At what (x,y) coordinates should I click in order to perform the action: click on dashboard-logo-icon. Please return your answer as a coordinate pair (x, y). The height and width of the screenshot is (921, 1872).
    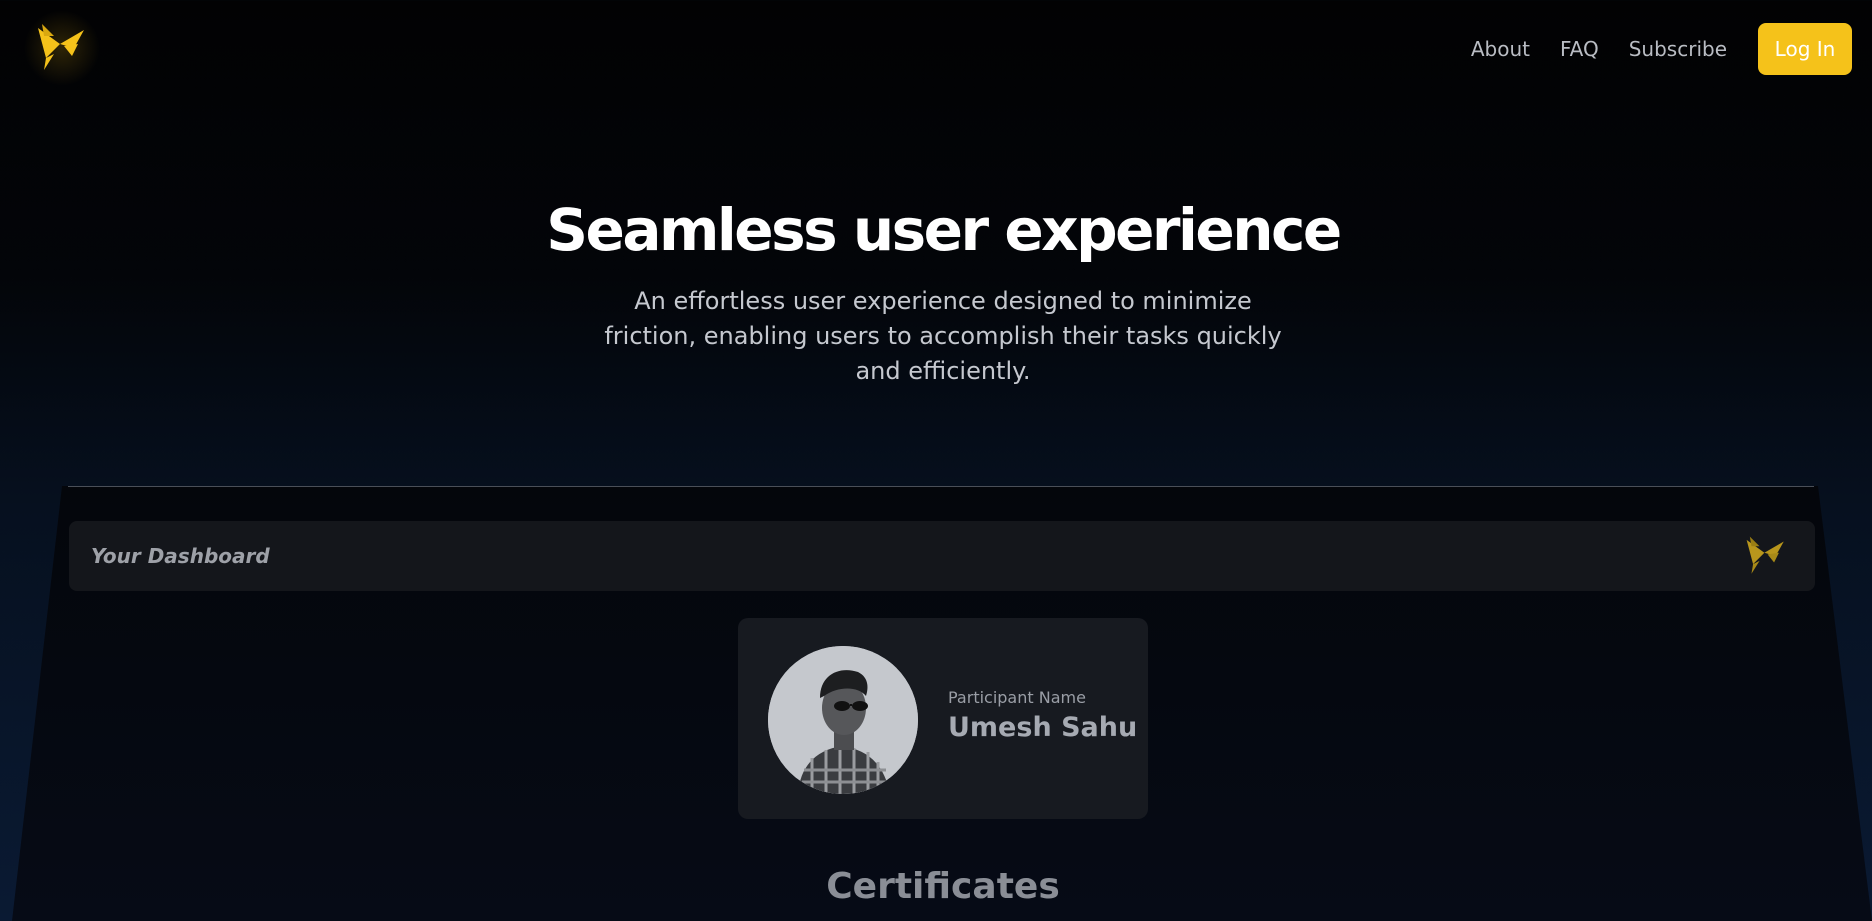
    Looking at the image, I should click on (1766, 556).